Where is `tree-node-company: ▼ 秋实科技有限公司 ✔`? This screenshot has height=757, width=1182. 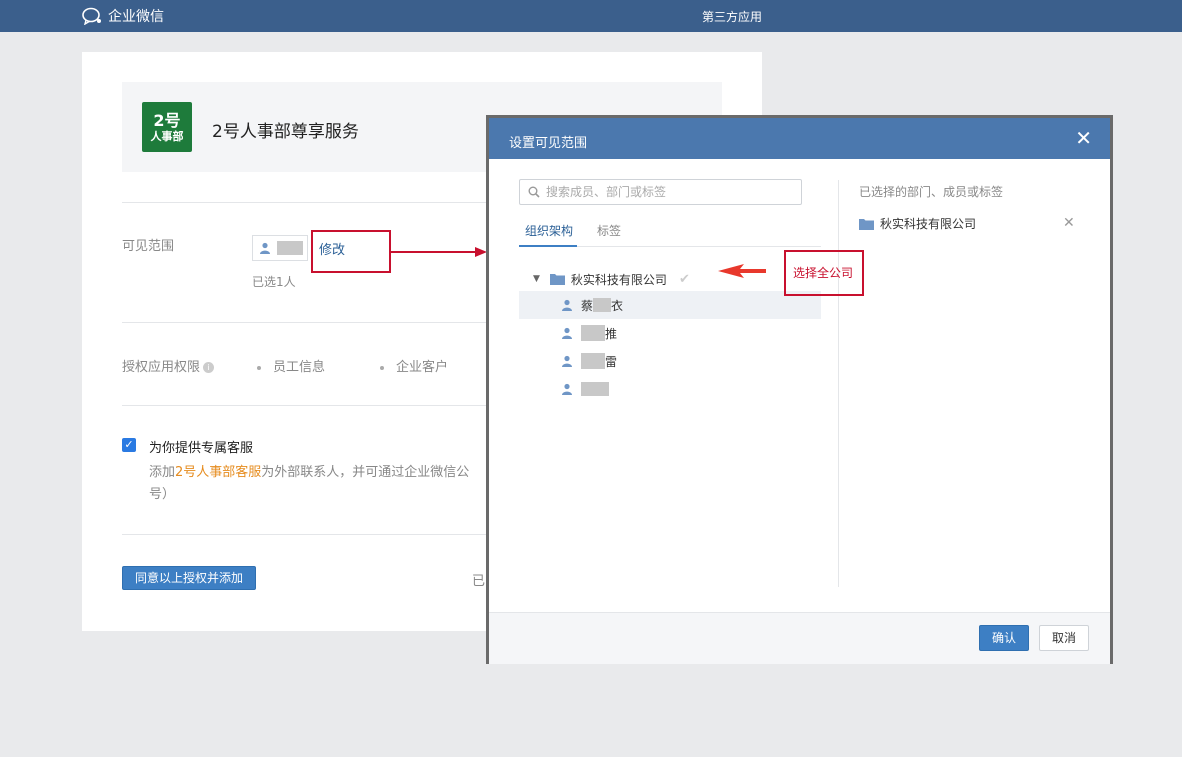
tree-node-company: ▼ 秋实科技有限公司 ✔ is located at coordinates (611, 279).